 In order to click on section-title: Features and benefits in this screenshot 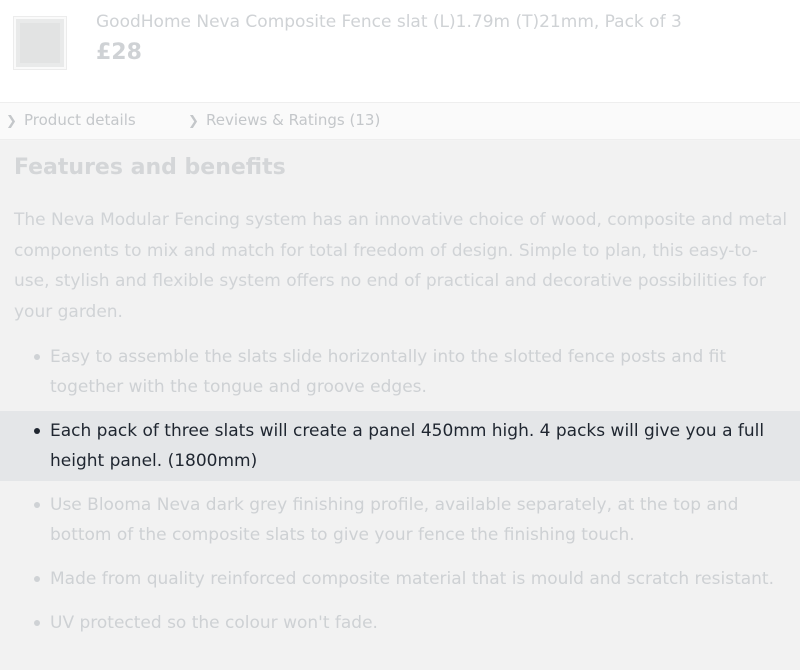, I will do `click(150, 167)`.